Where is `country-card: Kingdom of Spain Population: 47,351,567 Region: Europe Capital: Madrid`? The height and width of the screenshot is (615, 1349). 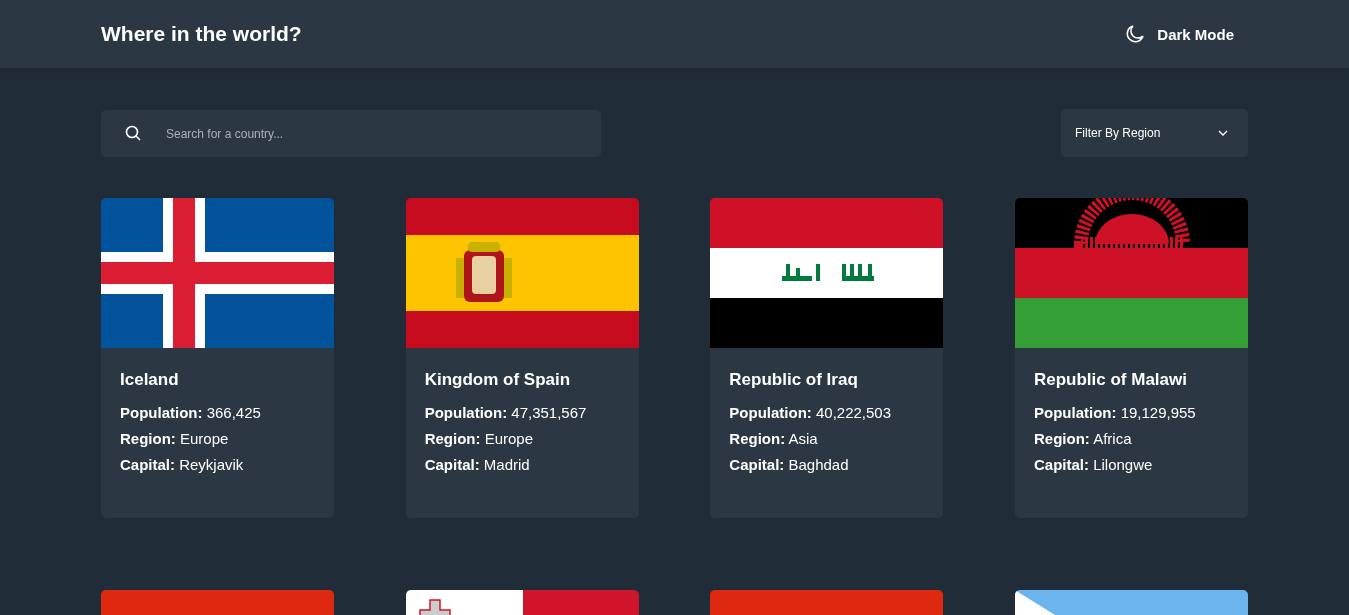
country-card: Kingdom of Spain Population: 47,351,567 Region: Europe Capital: Madrid is located at coordinates (522, 358).